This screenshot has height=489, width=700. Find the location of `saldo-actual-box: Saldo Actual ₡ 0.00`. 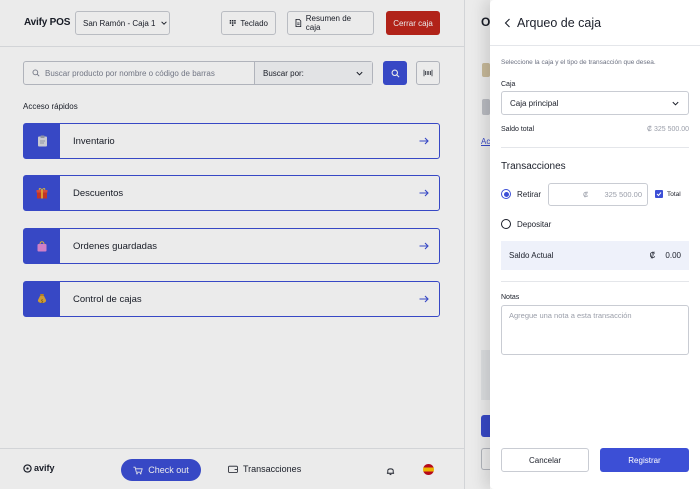

saldo-actual-box: Saldo Actual ₡ 0.00 is located at coordinates (595, 255).